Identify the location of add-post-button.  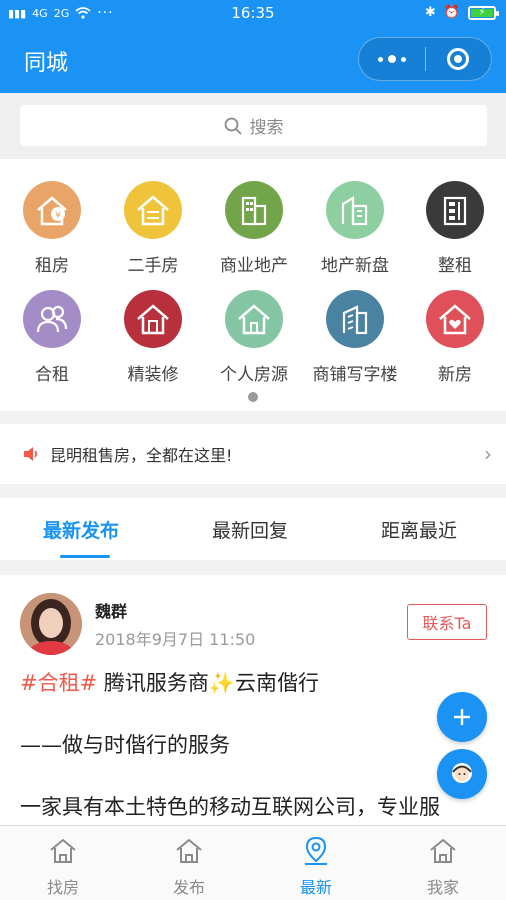
(462, 717).